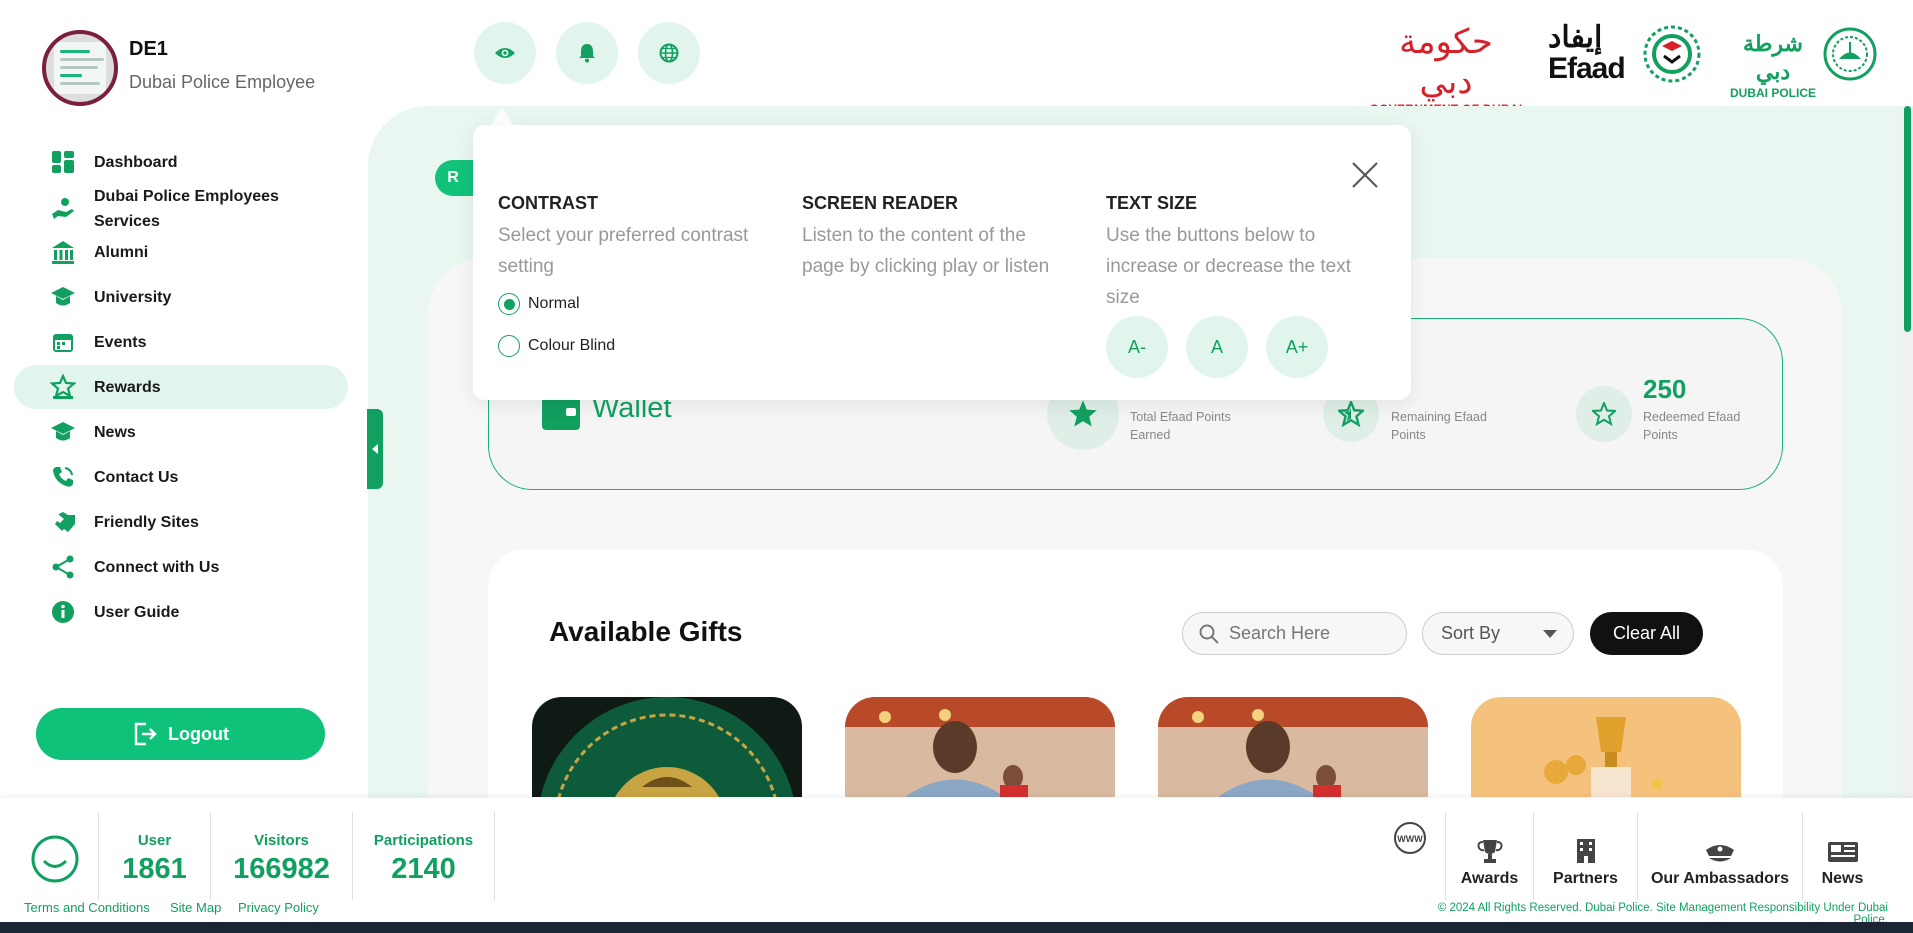  What do you see at coordinates (1446, 69) in the screenshot?
I see `government-of-dubai-logo: حكومة دبي GOVERNMENT OF DUBAI` at bounding box center [1446, 69].